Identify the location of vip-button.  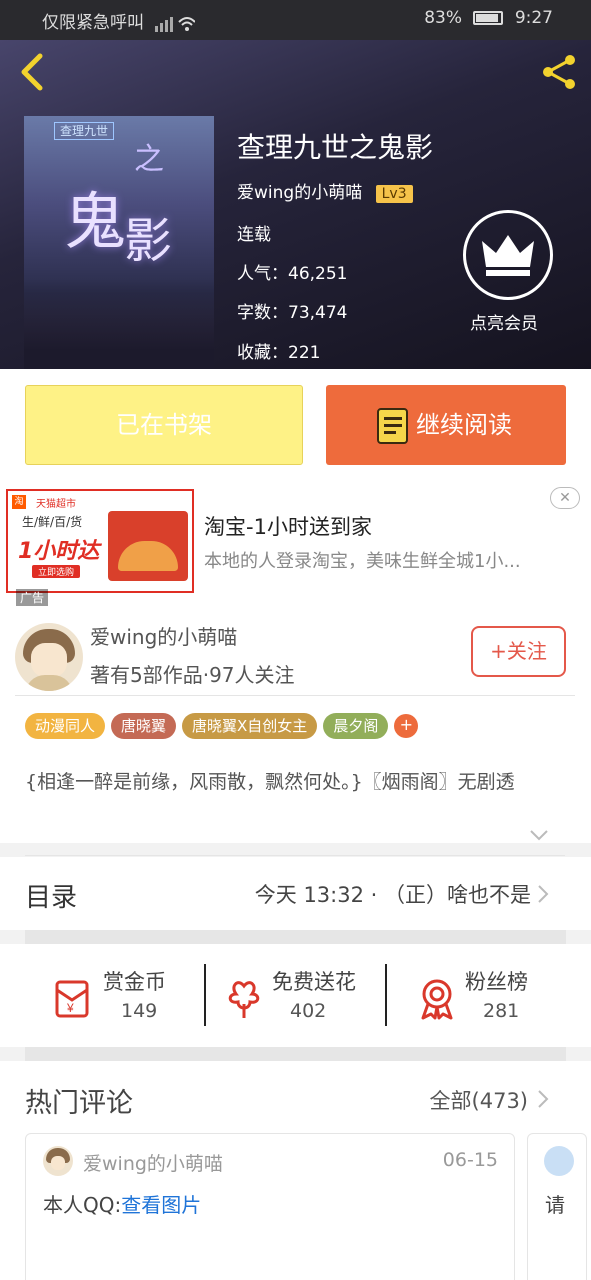
(508, 255).